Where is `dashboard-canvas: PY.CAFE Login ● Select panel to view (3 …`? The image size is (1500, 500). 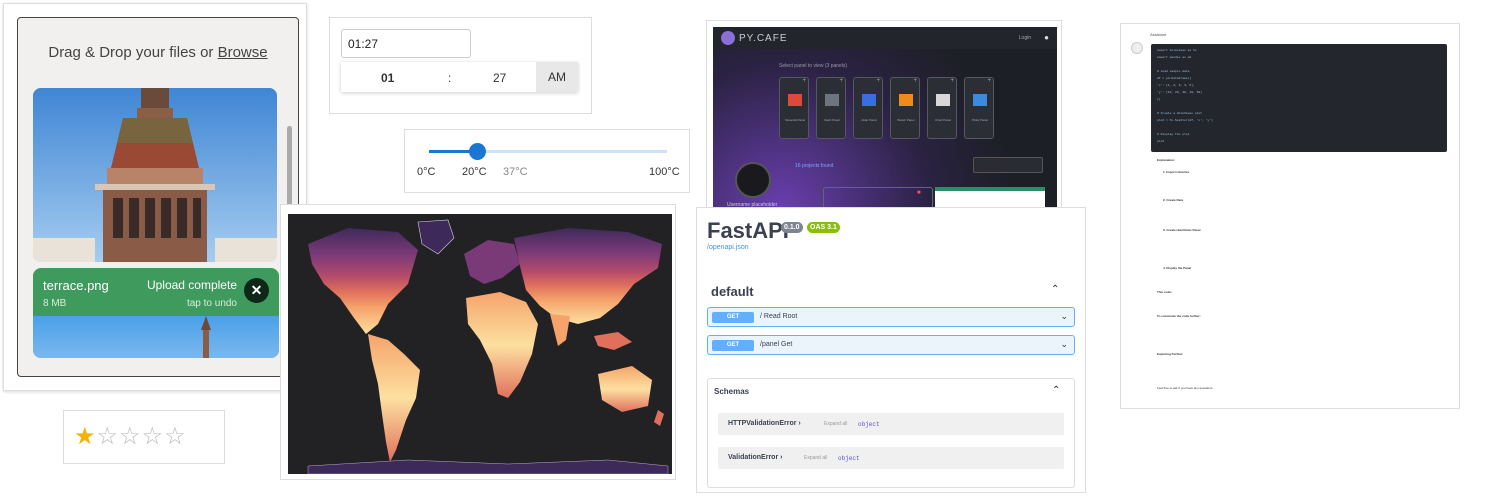 dashboard-canvas: PY.CAFE Login ● Select panel to view (3 … is located at coordinates (885, 118).